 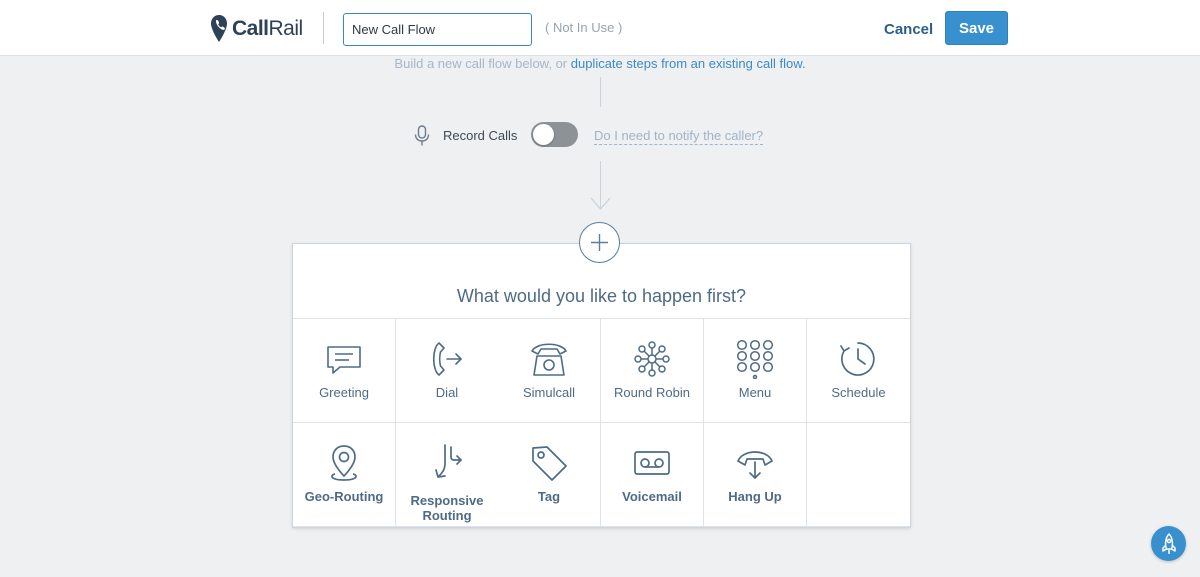 What do you see at coordinates (600, 92) in the screenshot?
I see `connector-line-top` at bounding box center [600, 92].